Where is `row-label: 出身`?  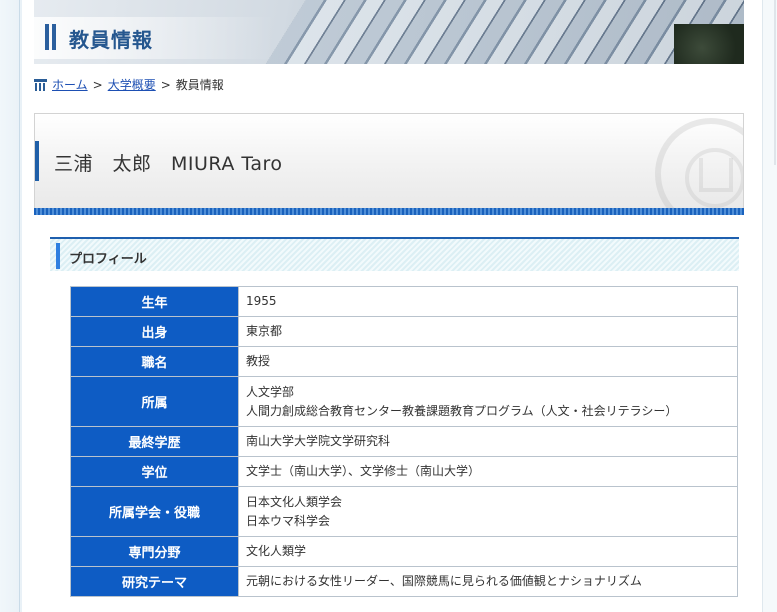
row-label: 出身 is located at coordinates (154, 331).